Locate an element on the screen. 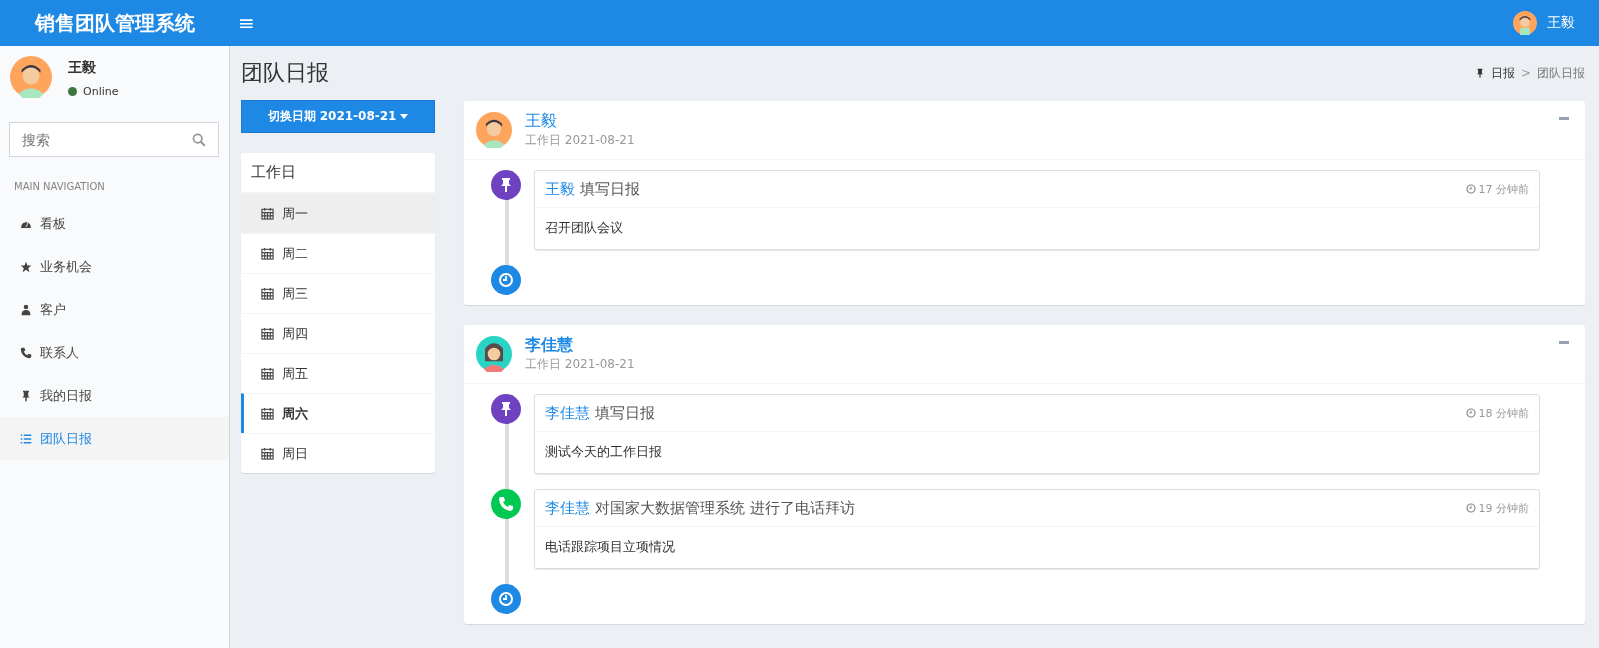  weekday-item: 周四 is located at coordinates (338, 333).